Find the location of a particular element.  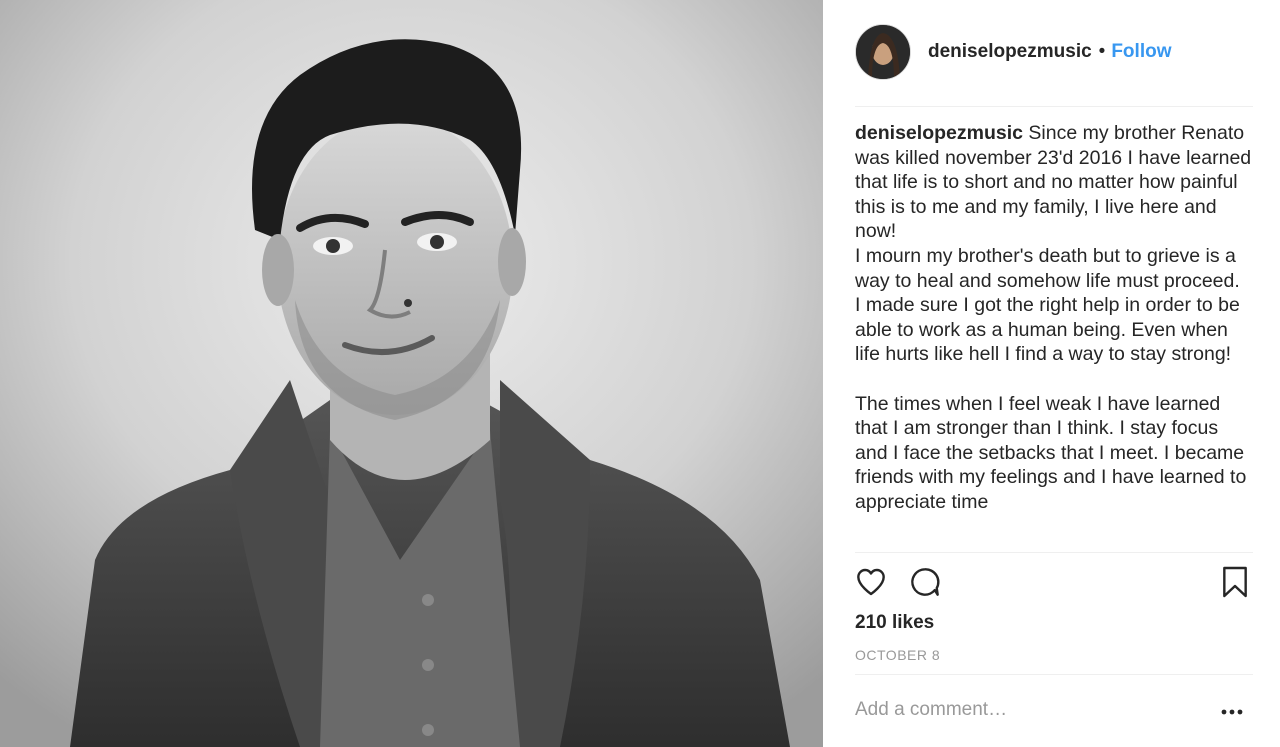

more-dots-icon is located at coordinates (1232, 711).